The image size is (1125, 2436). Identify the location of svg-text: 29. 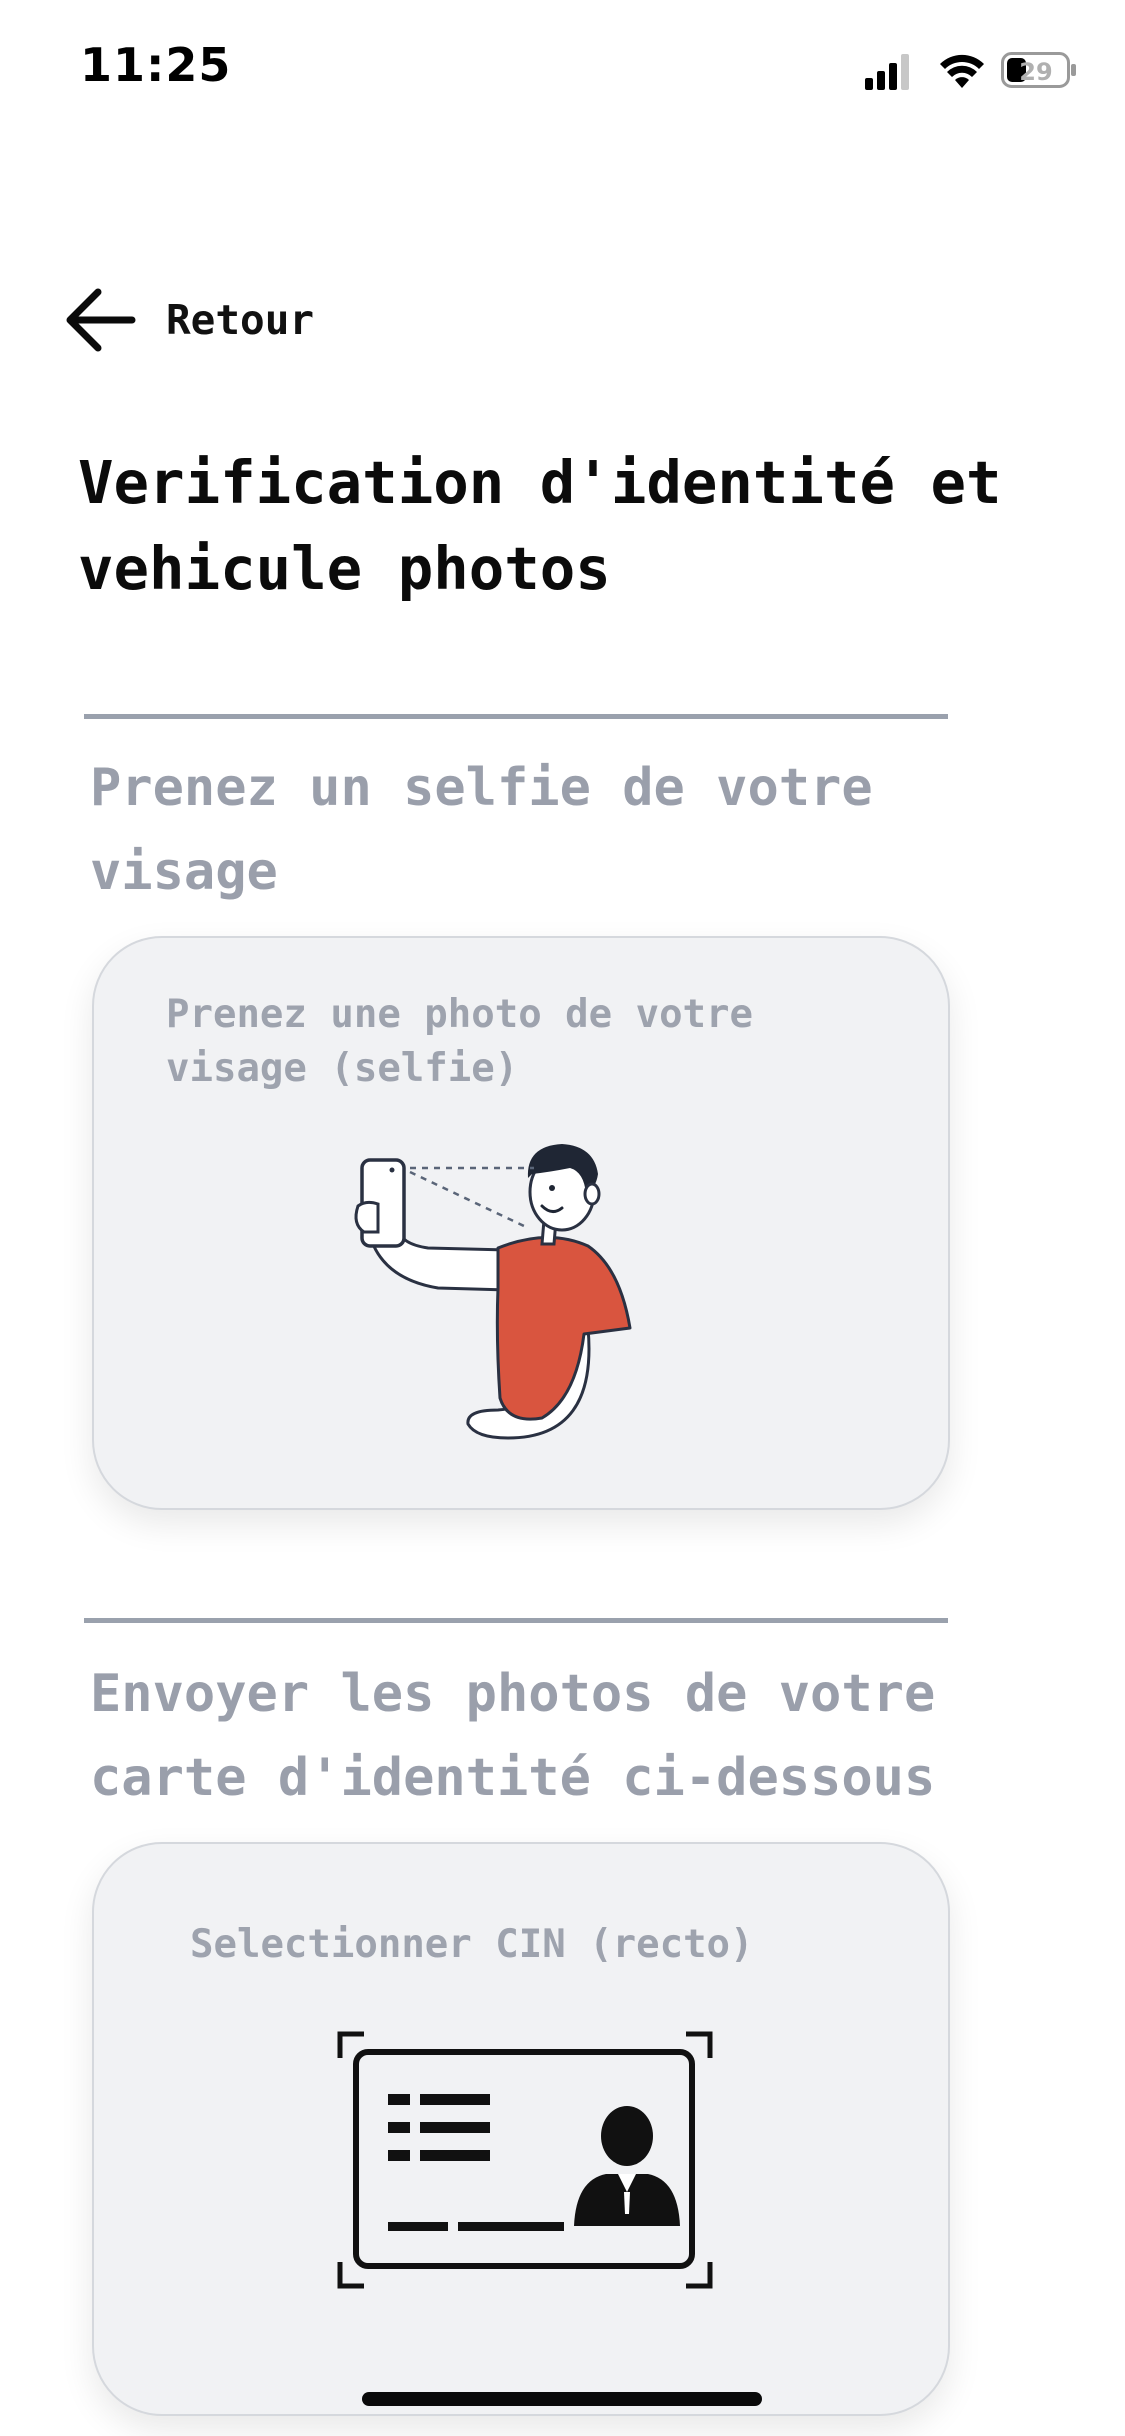
(1035, 72).